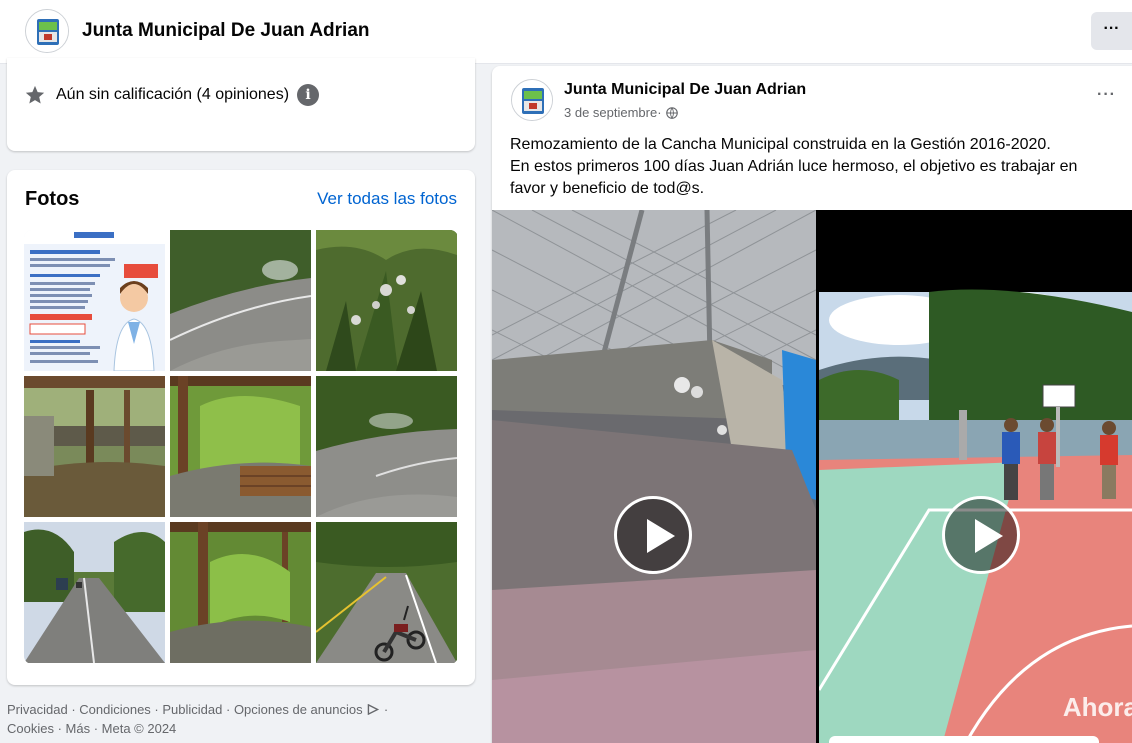 This screenshot has width=1132, height=743. I want to click on page-header: Junta Municipal De Juan Adrian ···, so click(566, 32).